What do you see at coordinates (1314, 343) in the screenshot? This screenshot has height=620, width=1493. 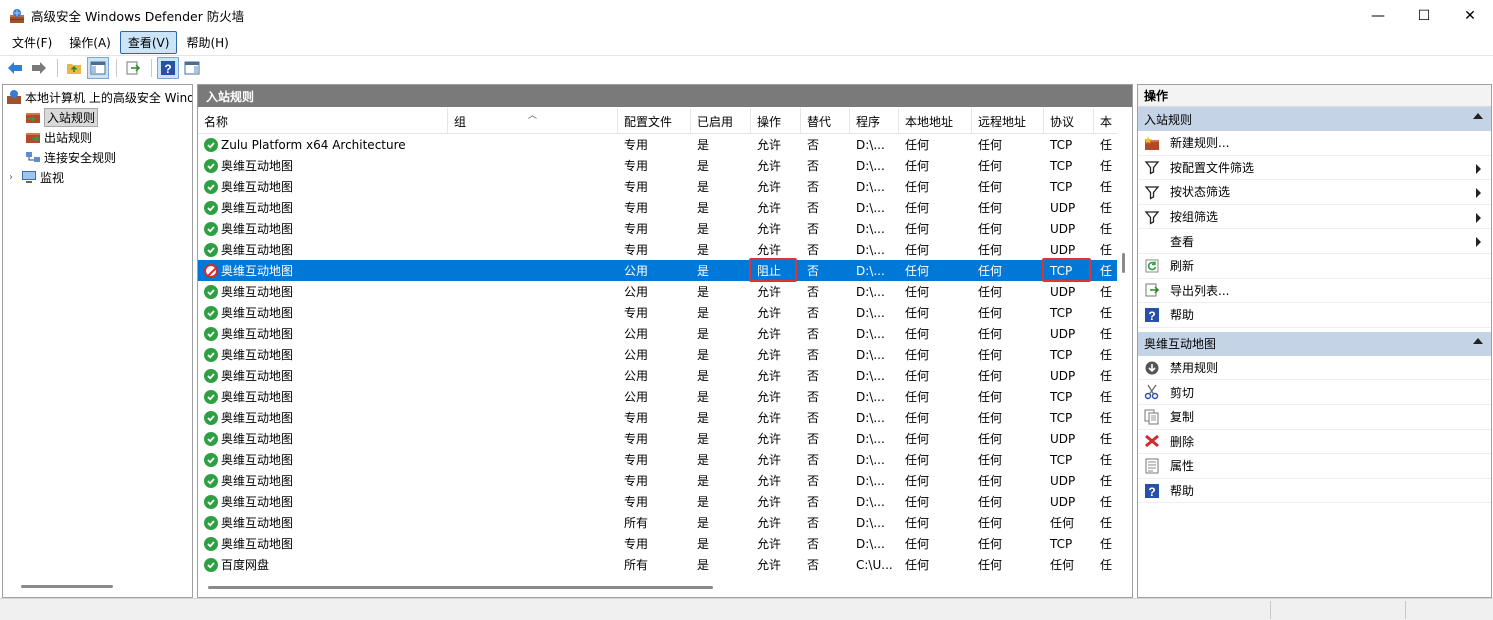 I see `action-section-header: 奥维互动地图` at bounding box center [1314, 343].